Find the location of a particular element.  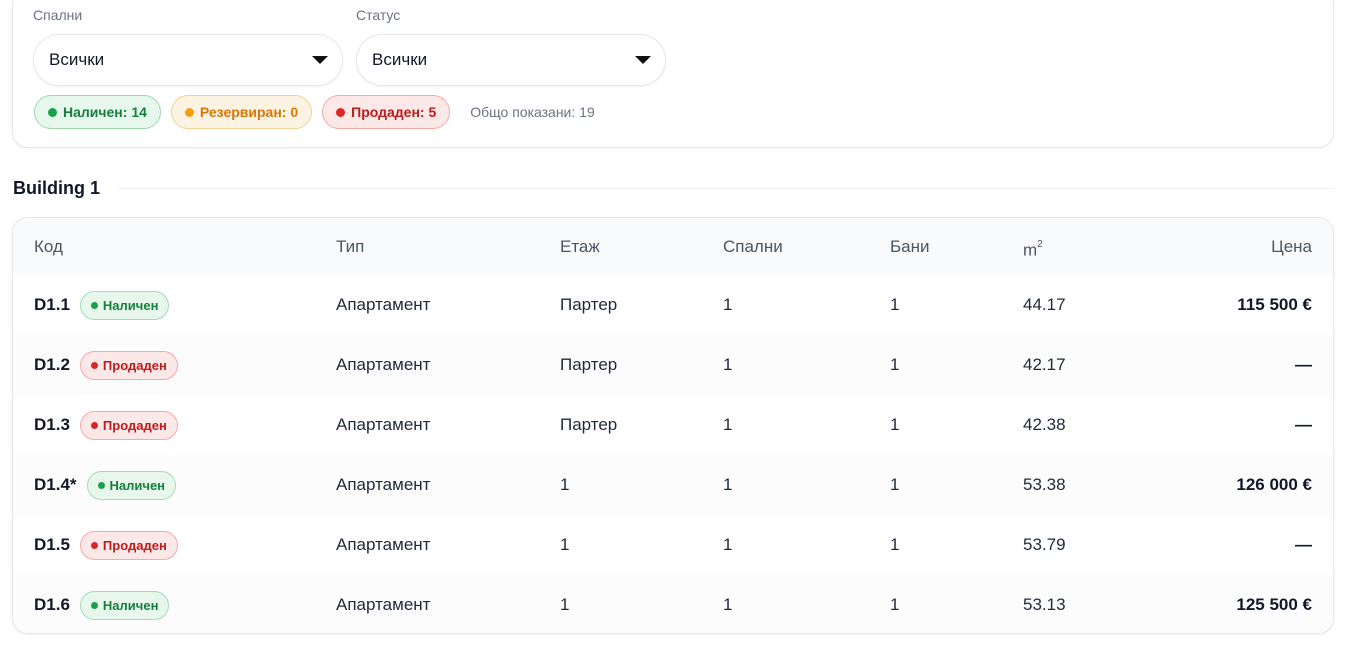

header-area-unit: m is located at coordinates (1030, 250).